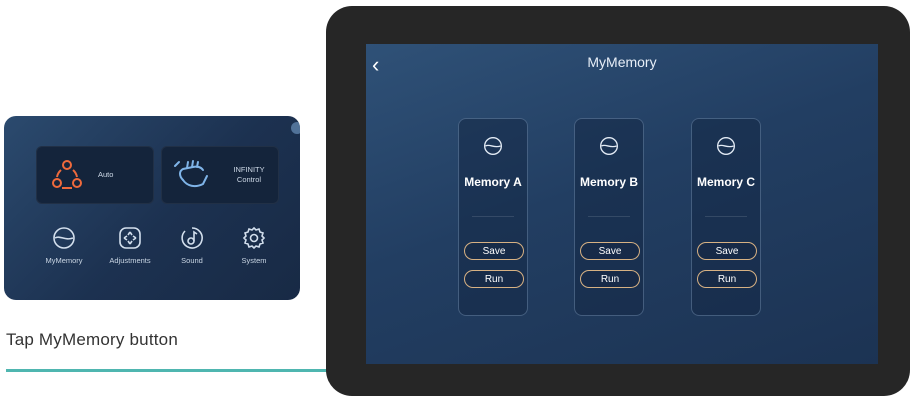  I want to click on memory-card-b: Memory B Save Run, so click(609, 217).